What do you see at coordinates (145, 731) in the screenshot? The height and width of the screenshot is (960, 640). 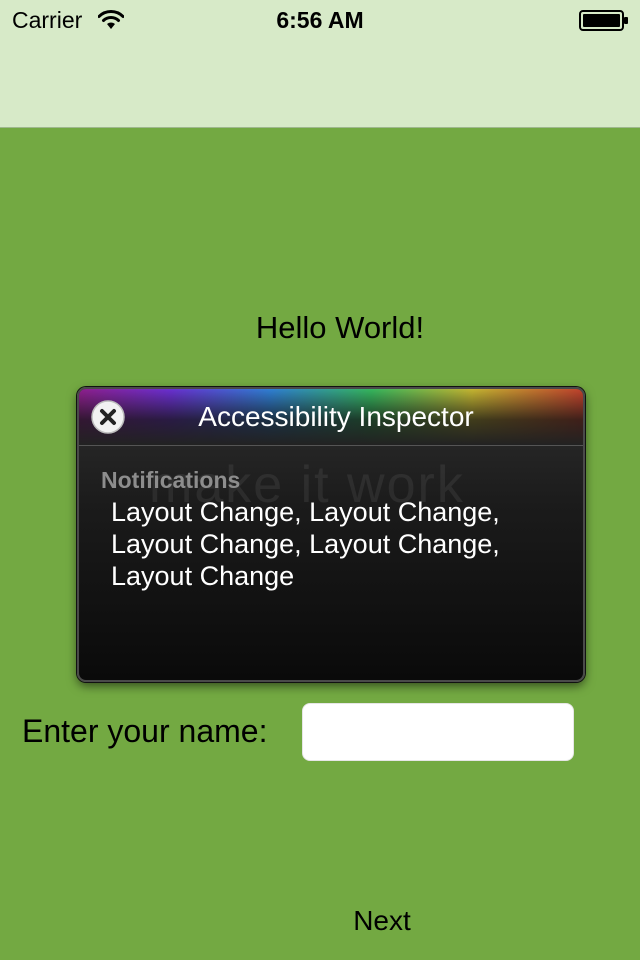 I see `name-label: Enter your name:` at bounding box center [145, 731].